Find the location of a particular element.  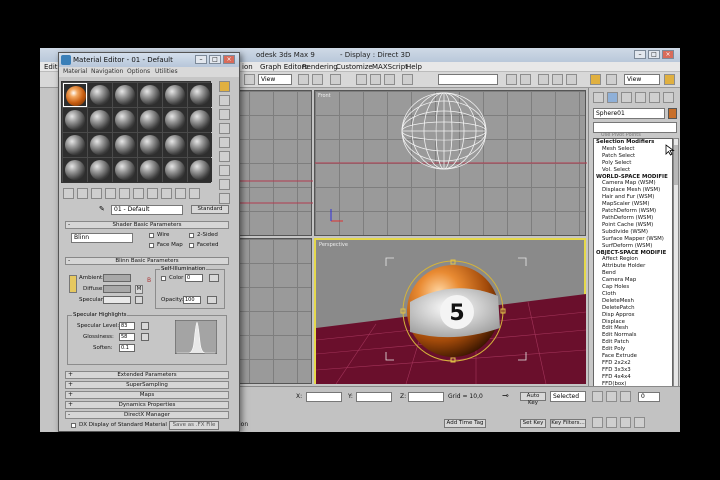

get-material-icon is located at coordinates (68, 193).